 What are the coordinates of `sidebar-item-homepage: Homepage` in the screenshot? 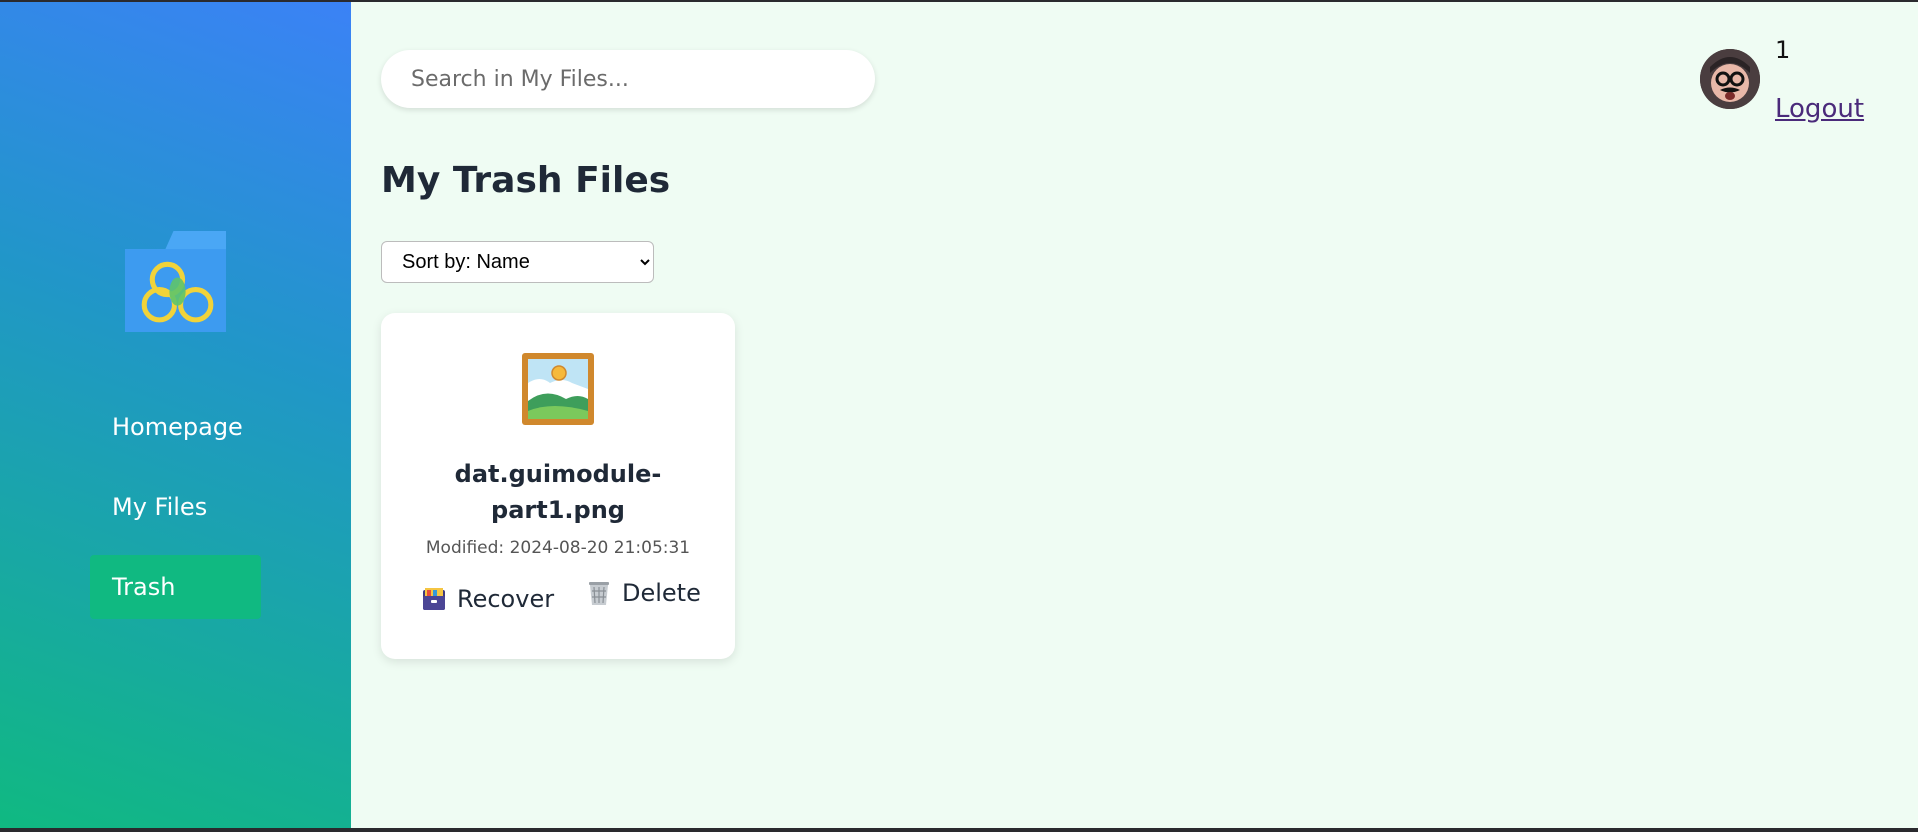 It's located at (175, 427).